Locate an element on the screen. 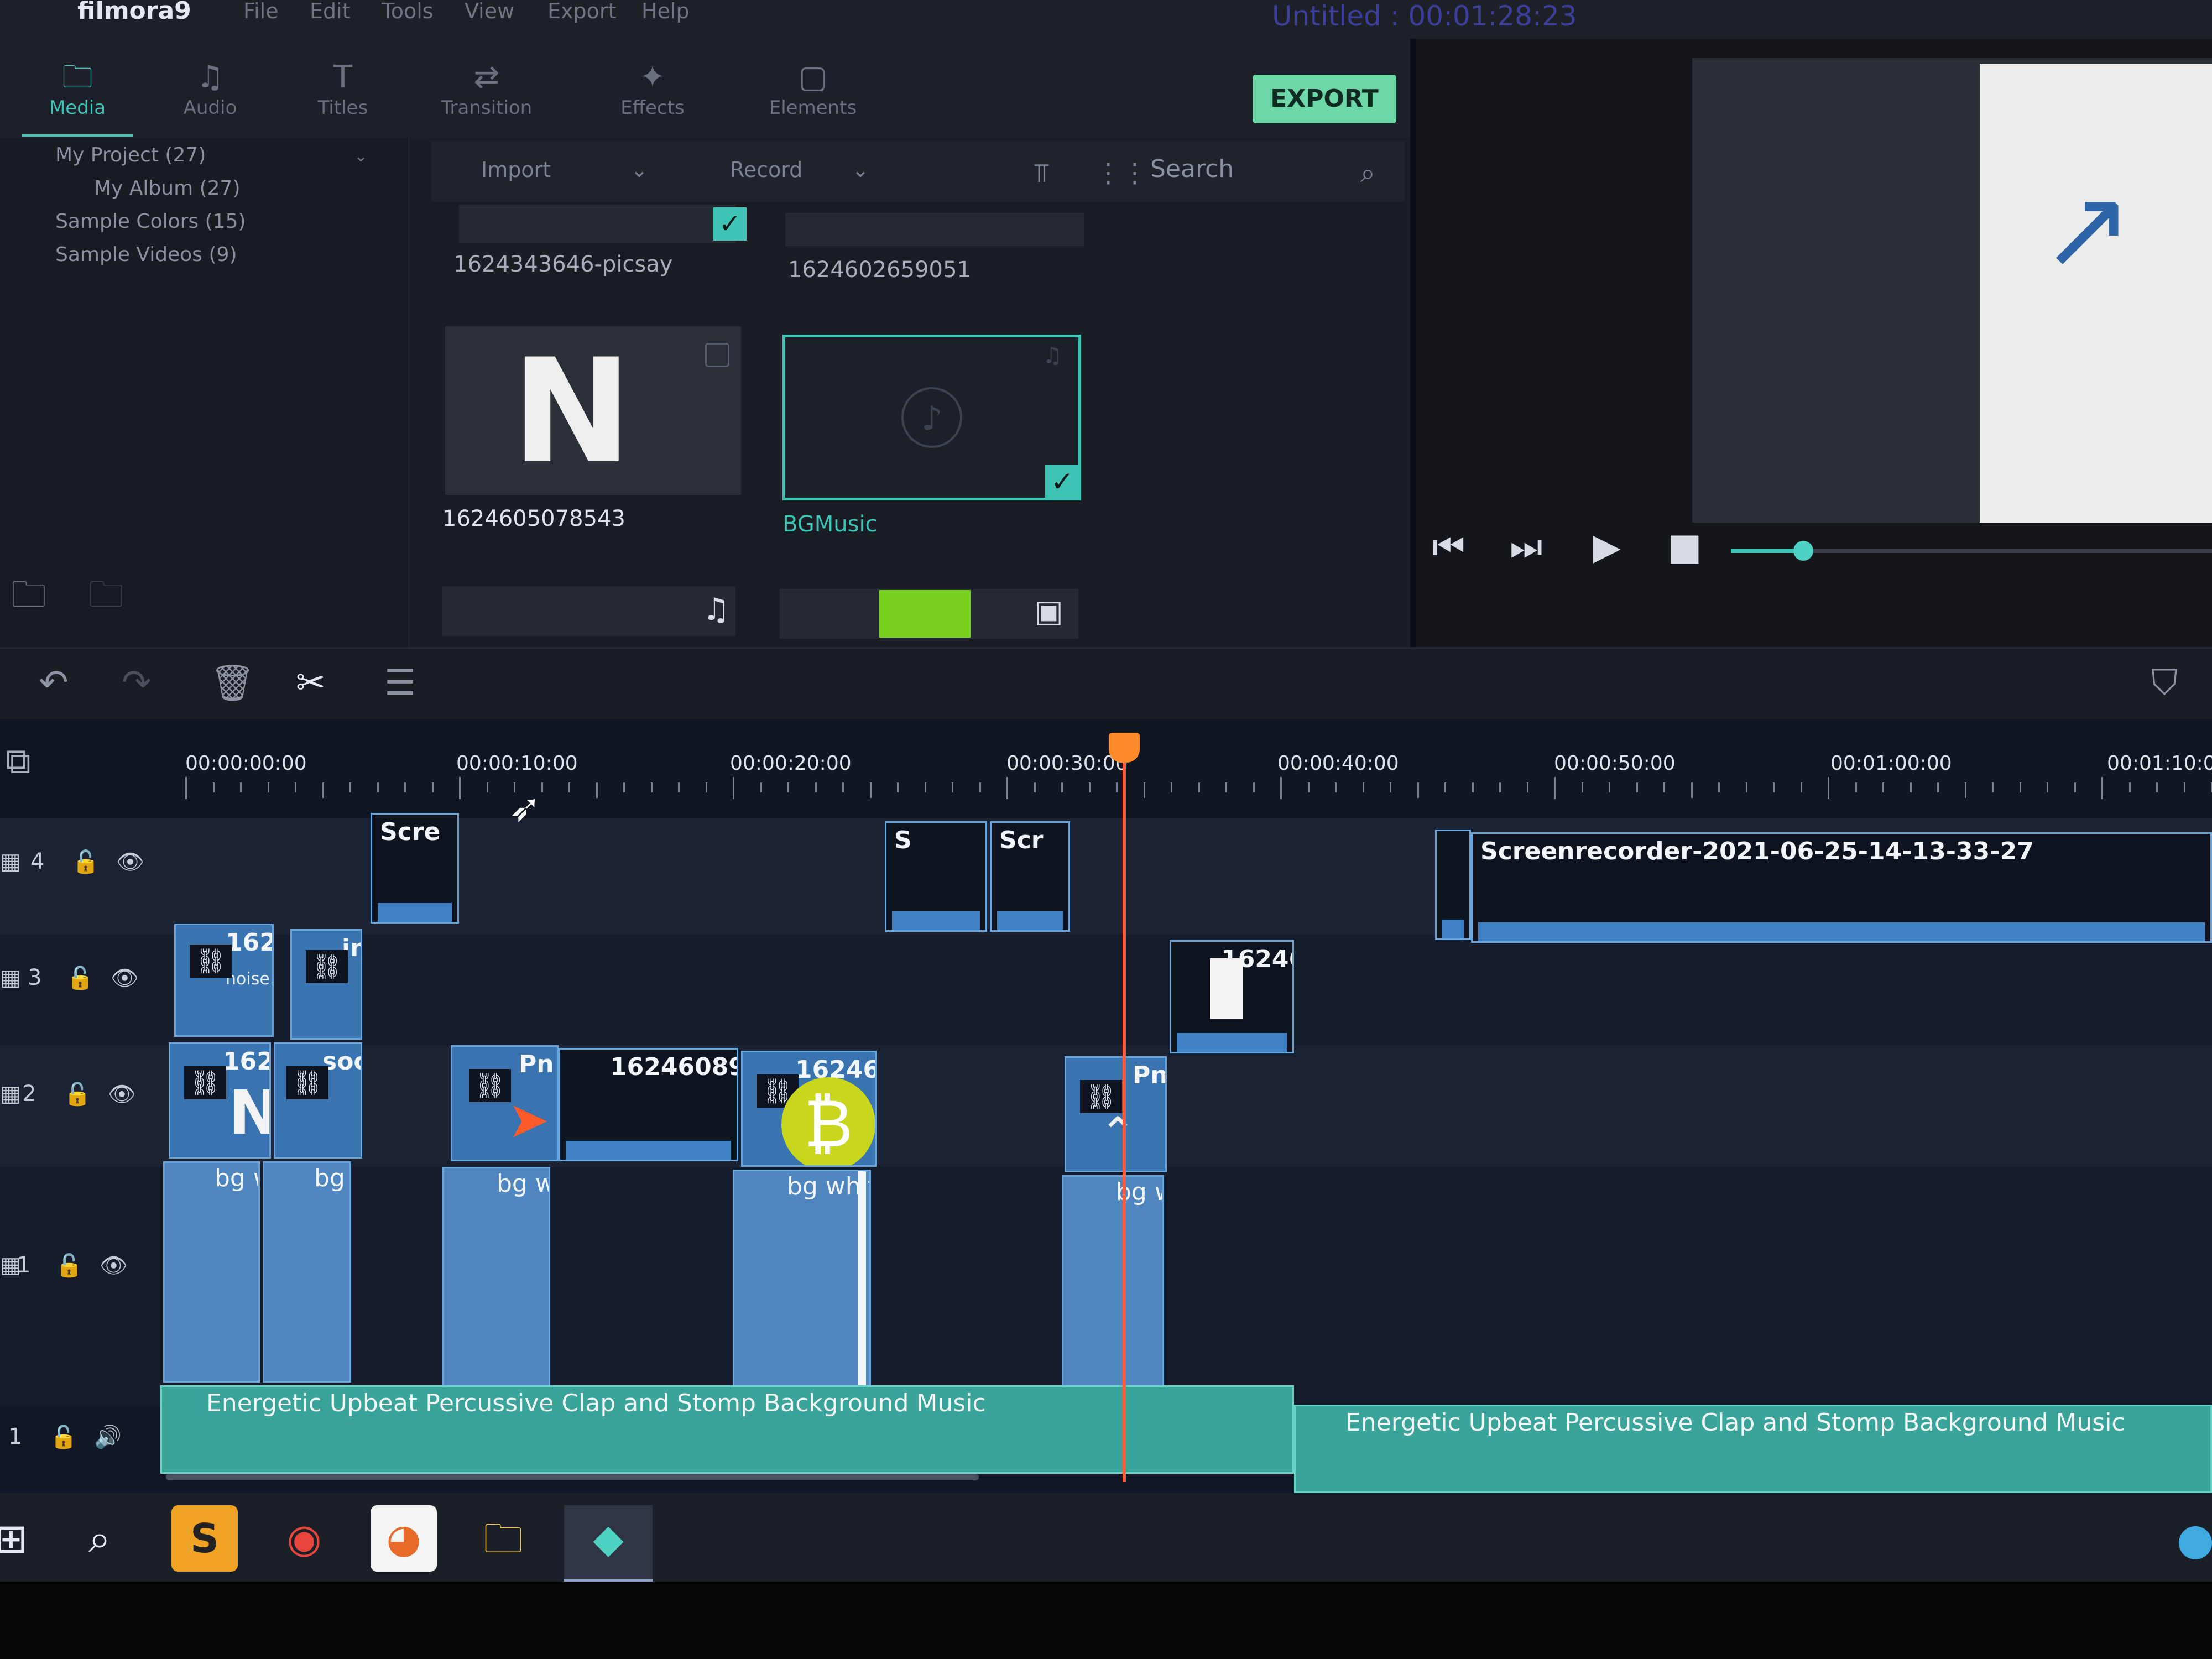 The height and width of the screenshot is (1659, 2212). timeline-scrollbar is located at coordinates (572, 1477).